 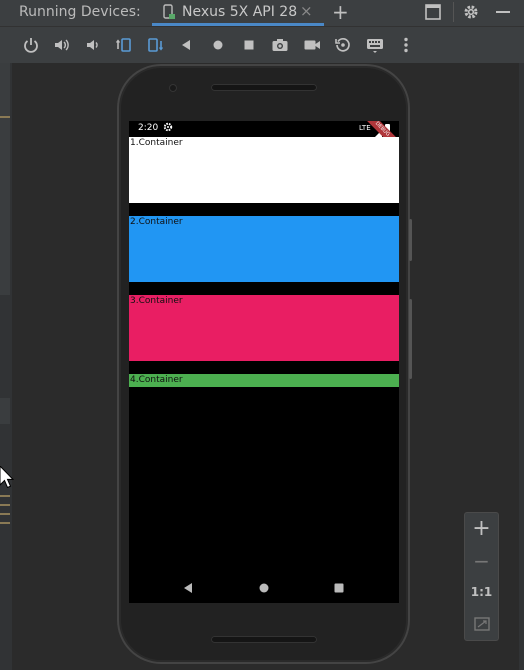 I want to click on bottom-speaker, so click(x=264, y=639).